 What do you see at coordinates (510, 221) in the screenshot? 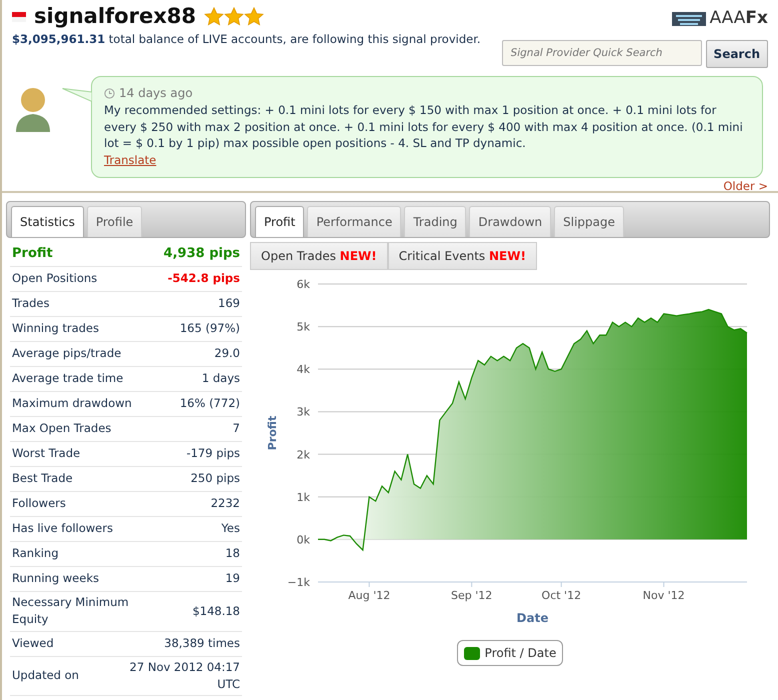
I see `tab: Drawdown` at bounding box center [510, 221].